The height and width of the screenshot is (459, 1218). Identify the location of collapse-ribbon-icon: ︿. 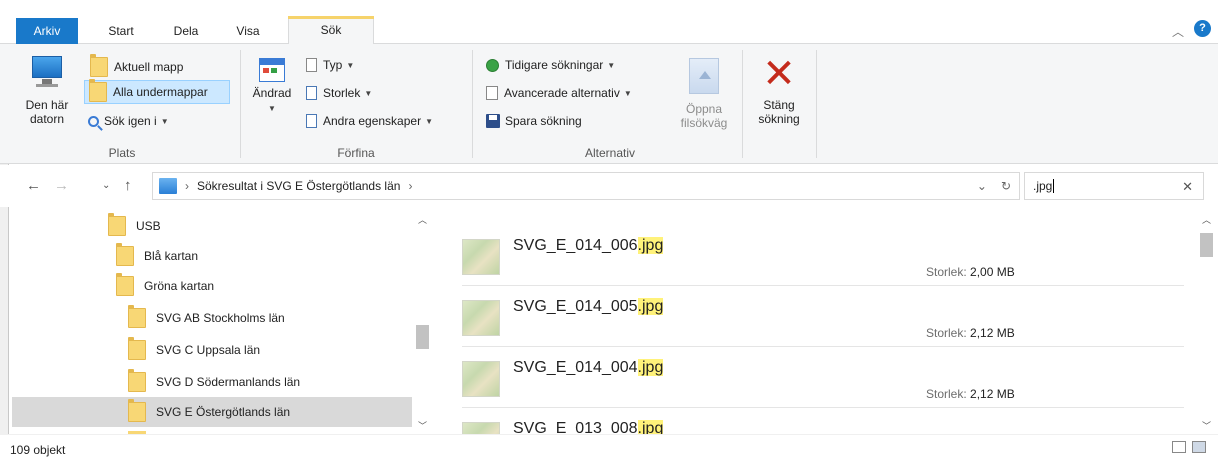
(1178, 31).